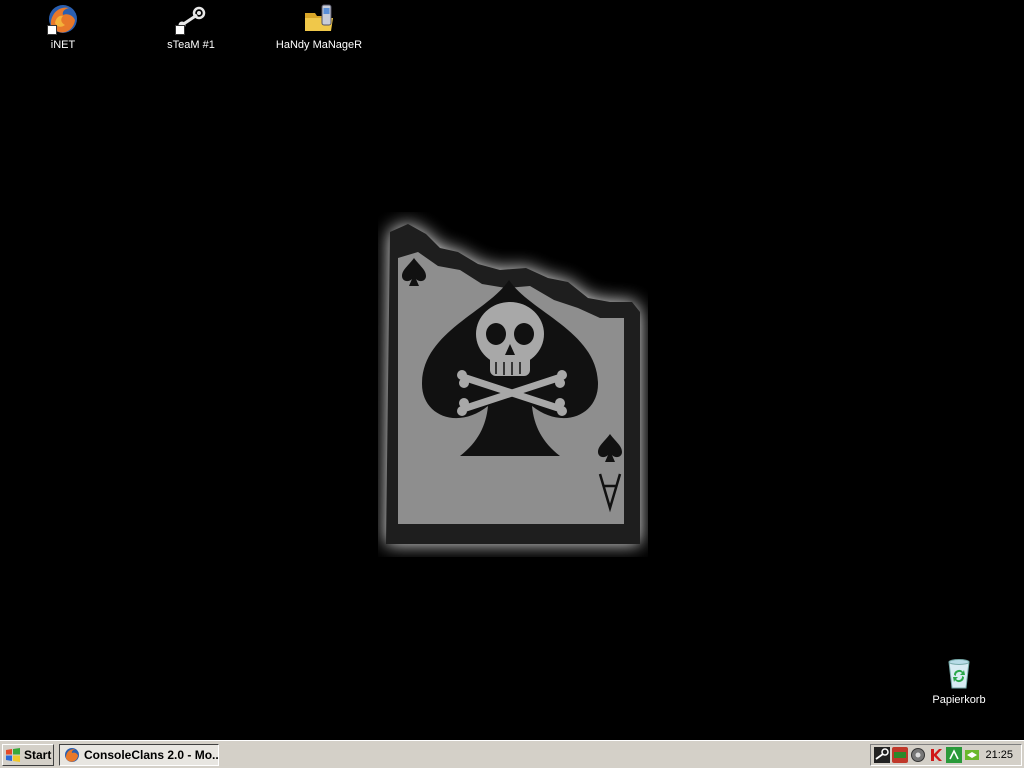  What do you see at coordinates (954, 755) in the screenshot?
I see `network-tray-icon` at bounding box center [954, 755].